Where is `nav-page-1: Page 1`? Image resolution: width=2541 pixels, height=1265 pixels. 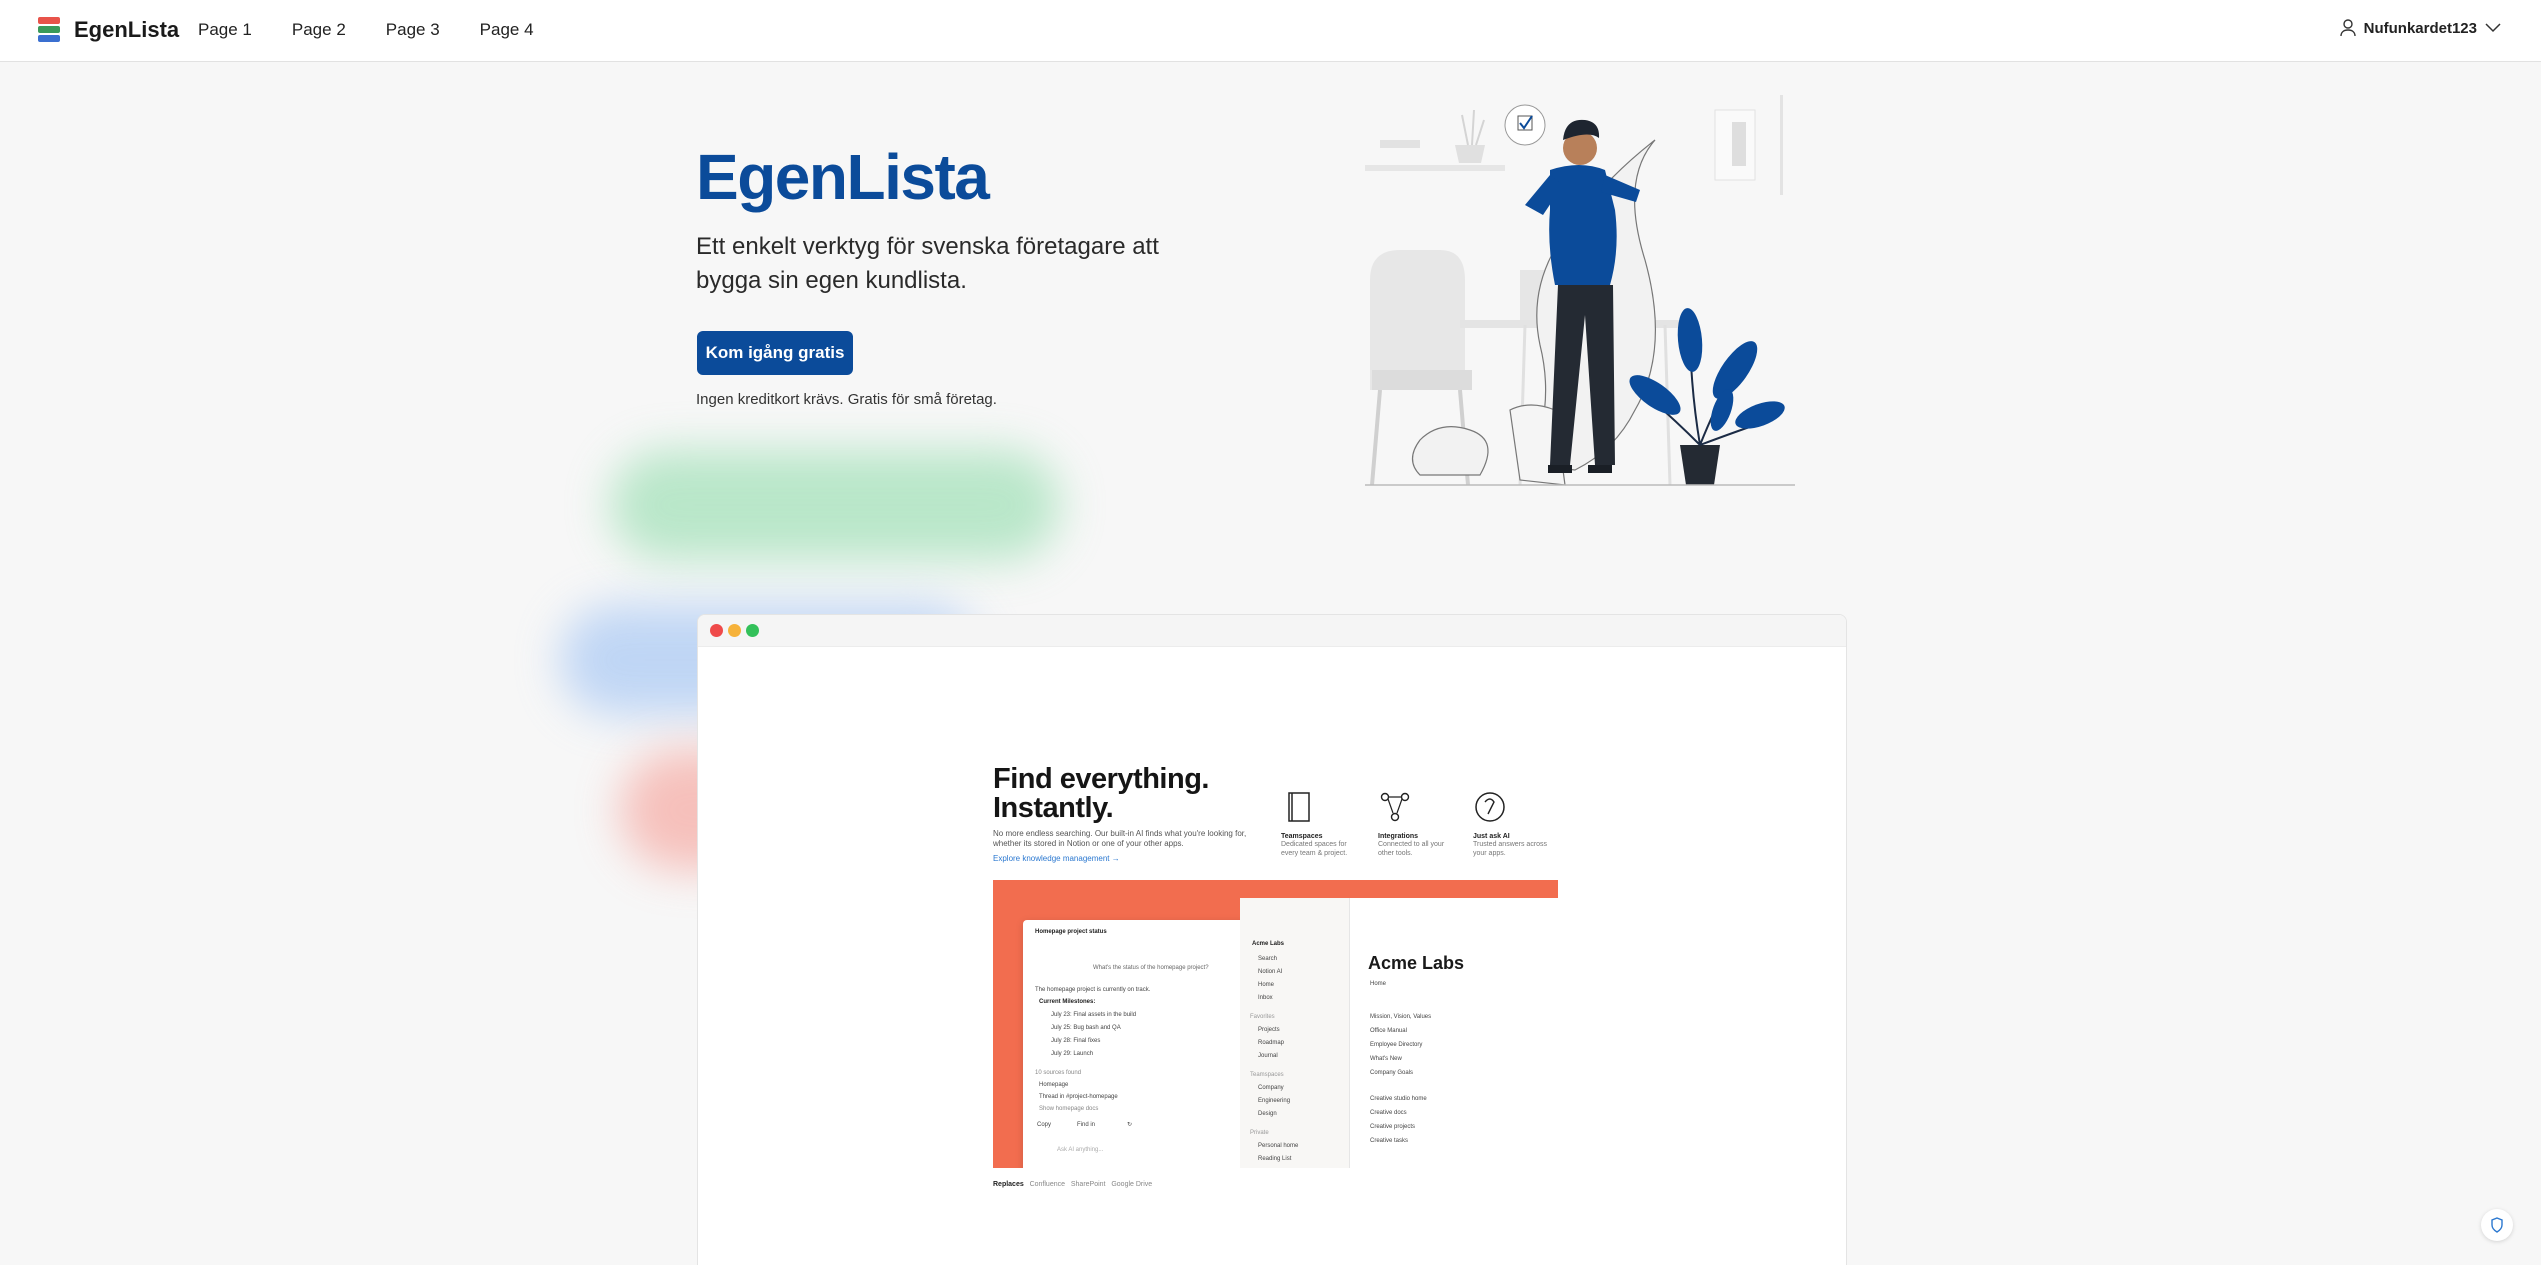 nav-page-1: Page 1 is located at coordinates (225, 30).